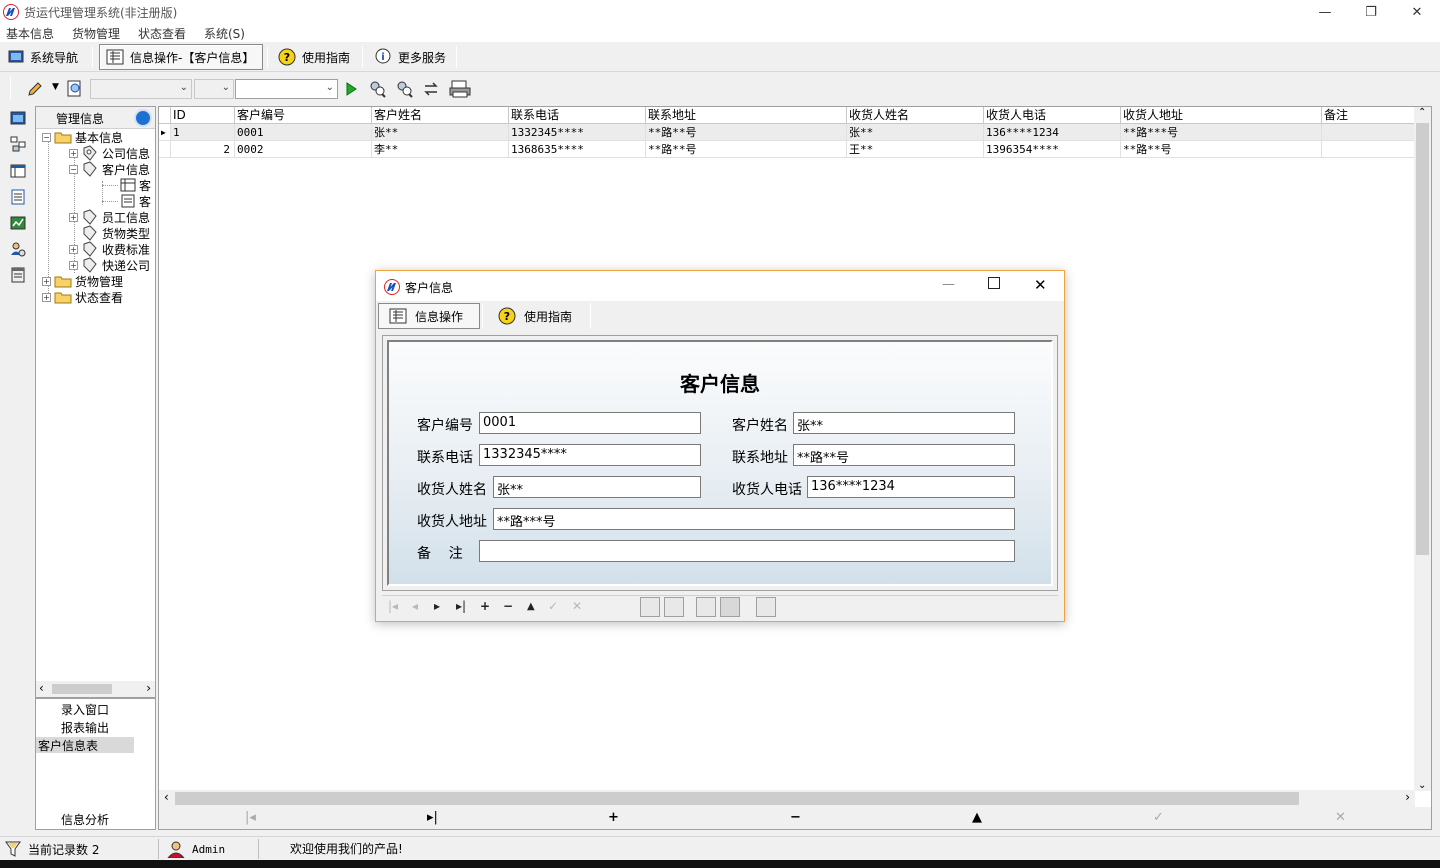  I want to click on scroll-up-icon: ⌃, so click(1422, 112).